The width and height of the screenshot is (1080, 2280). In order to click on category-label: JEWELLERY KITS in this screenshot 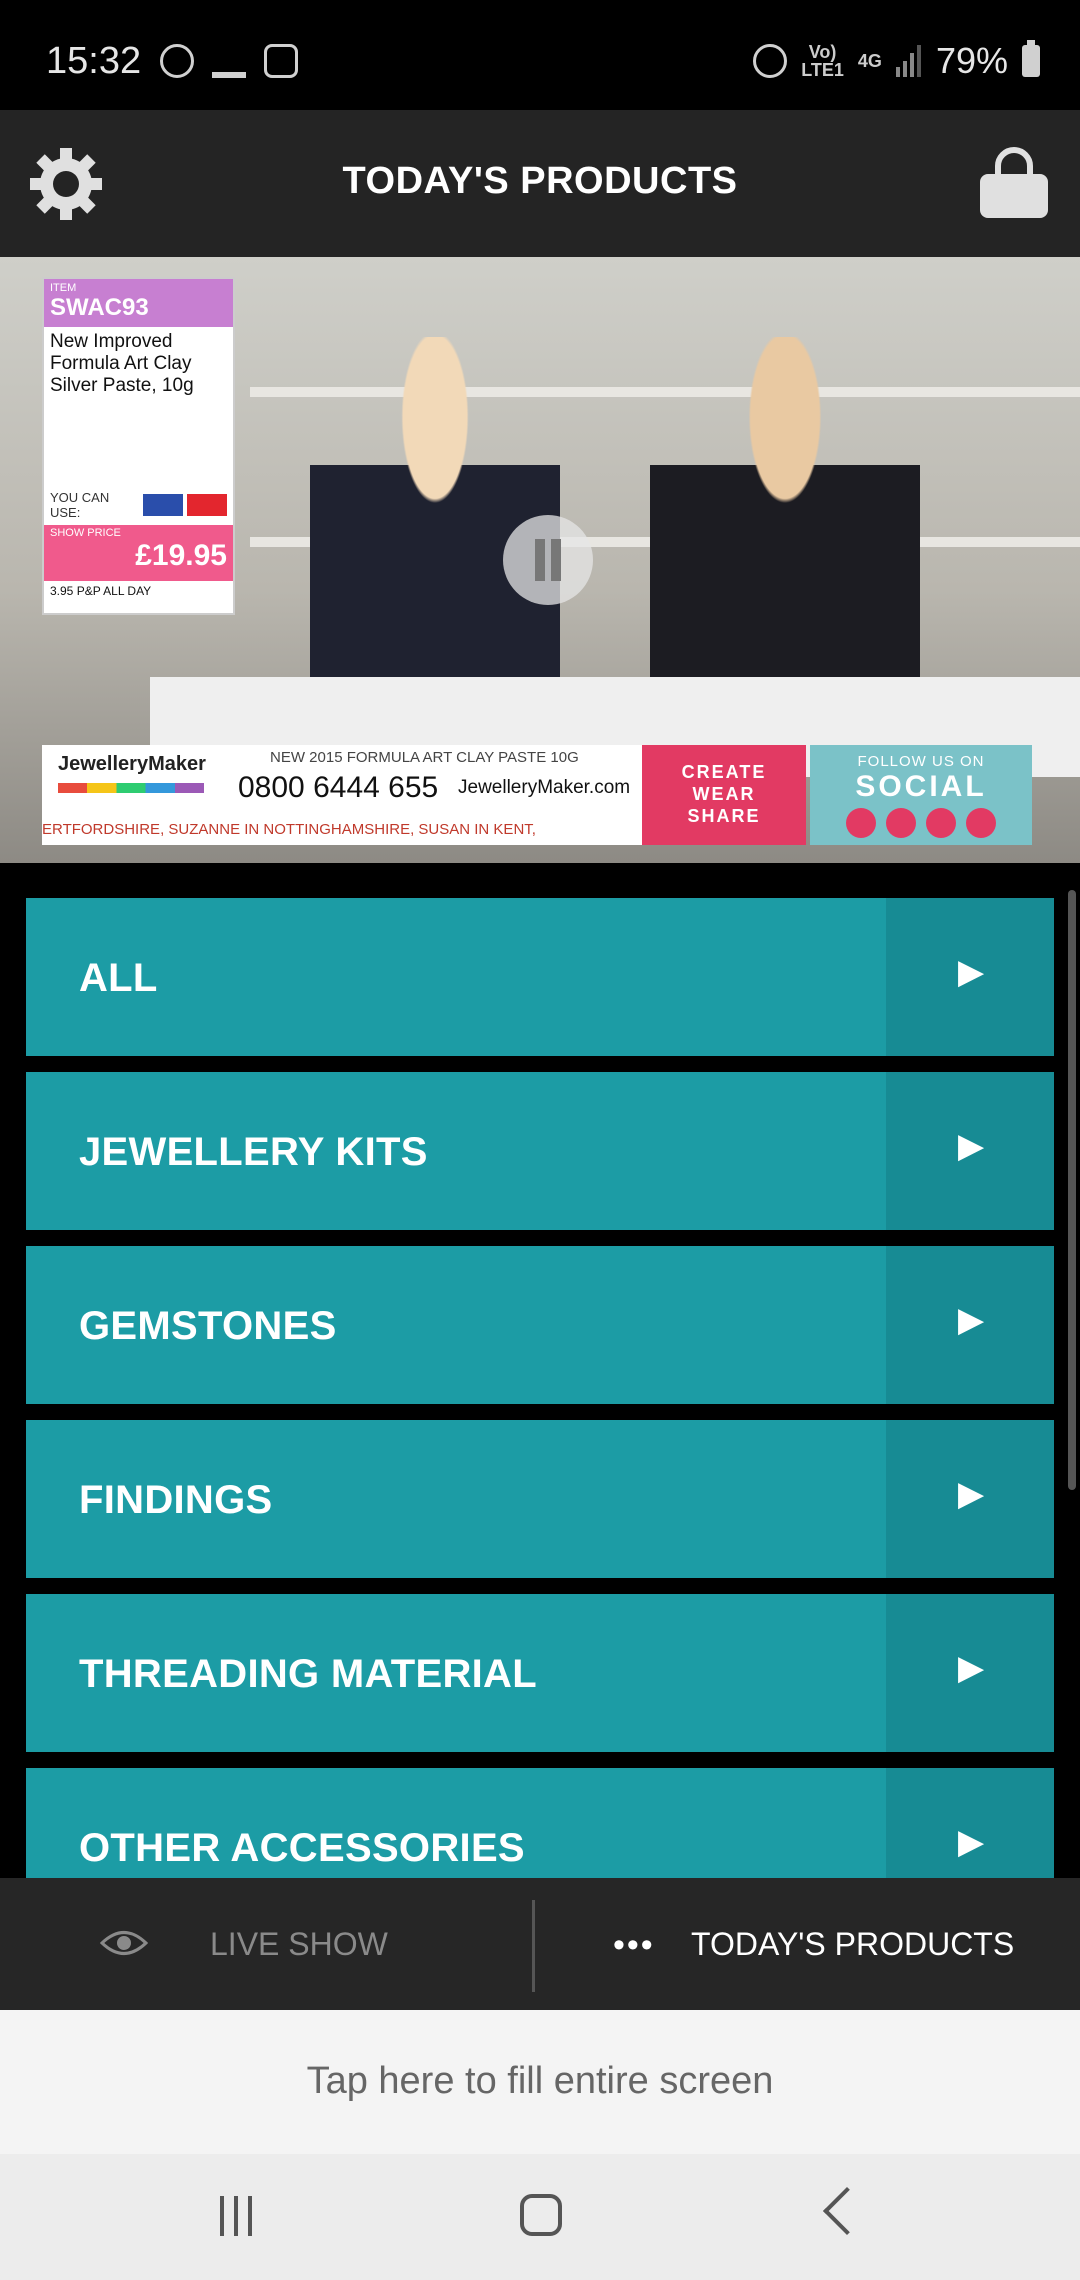, I will do `click(253, 1152)`.